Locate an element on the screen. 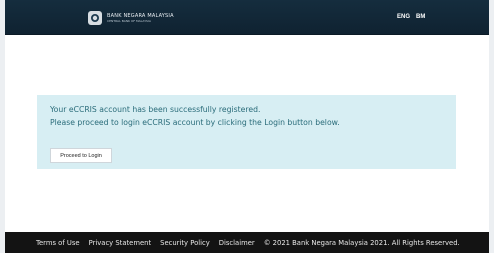 The image size is (494, 253). footer-privacy-link: Privacy Statement is located at coordinates (120, 243).